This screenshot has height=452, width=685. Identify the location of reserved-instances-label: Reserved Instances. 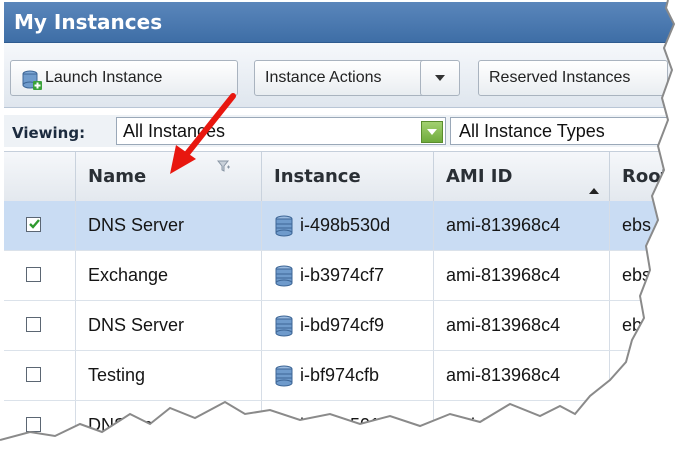
(560, 77).